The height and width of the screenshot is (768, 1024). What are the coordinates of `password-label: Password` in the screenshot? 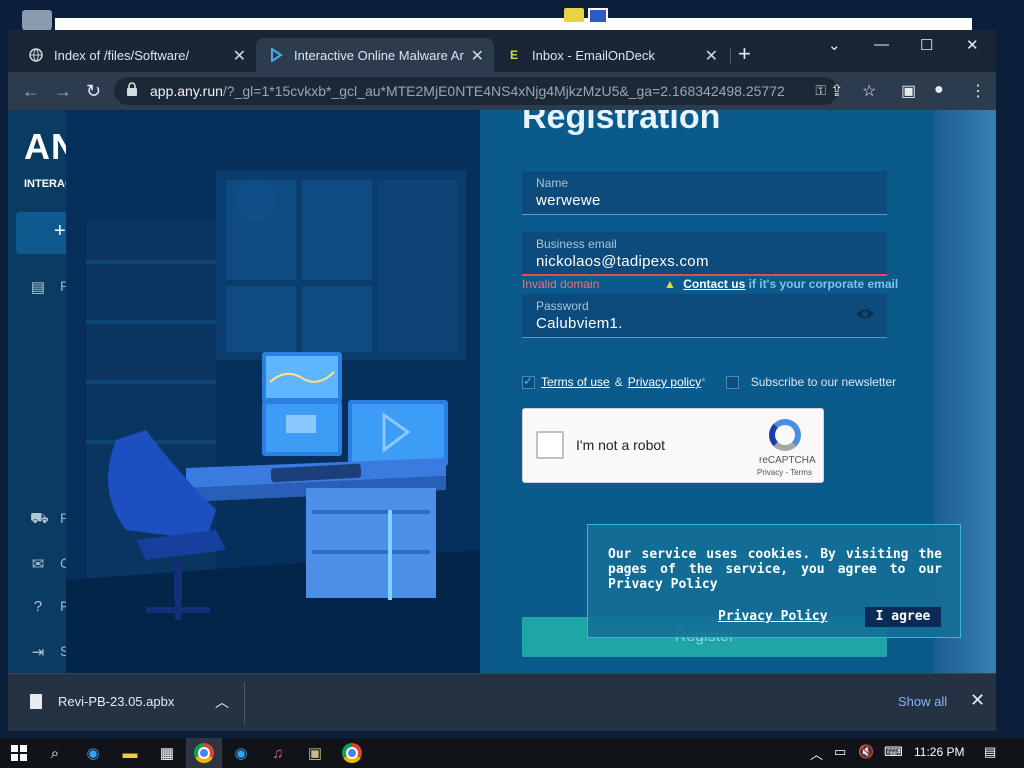 It's located at (562, 306).